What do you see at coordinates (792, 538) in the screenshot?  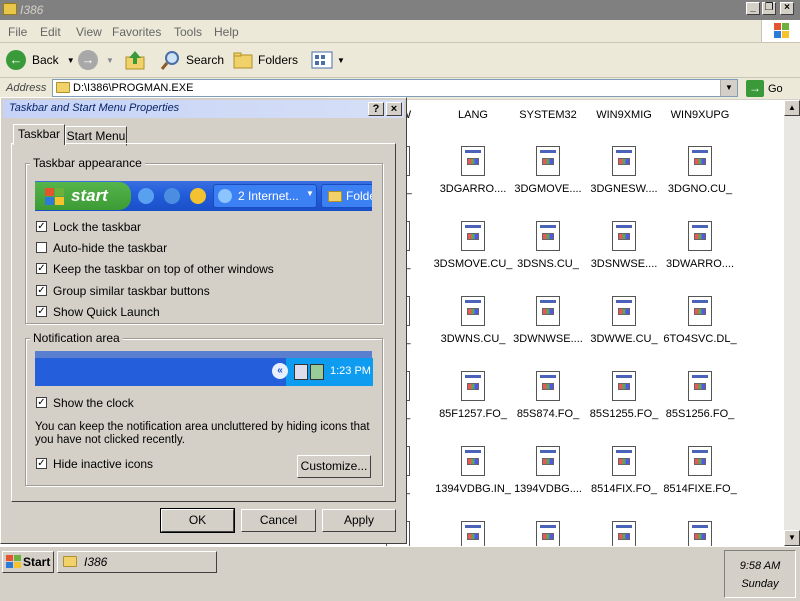 I see `scroll-down-icon: ▼` at bounding box center [792, 538].